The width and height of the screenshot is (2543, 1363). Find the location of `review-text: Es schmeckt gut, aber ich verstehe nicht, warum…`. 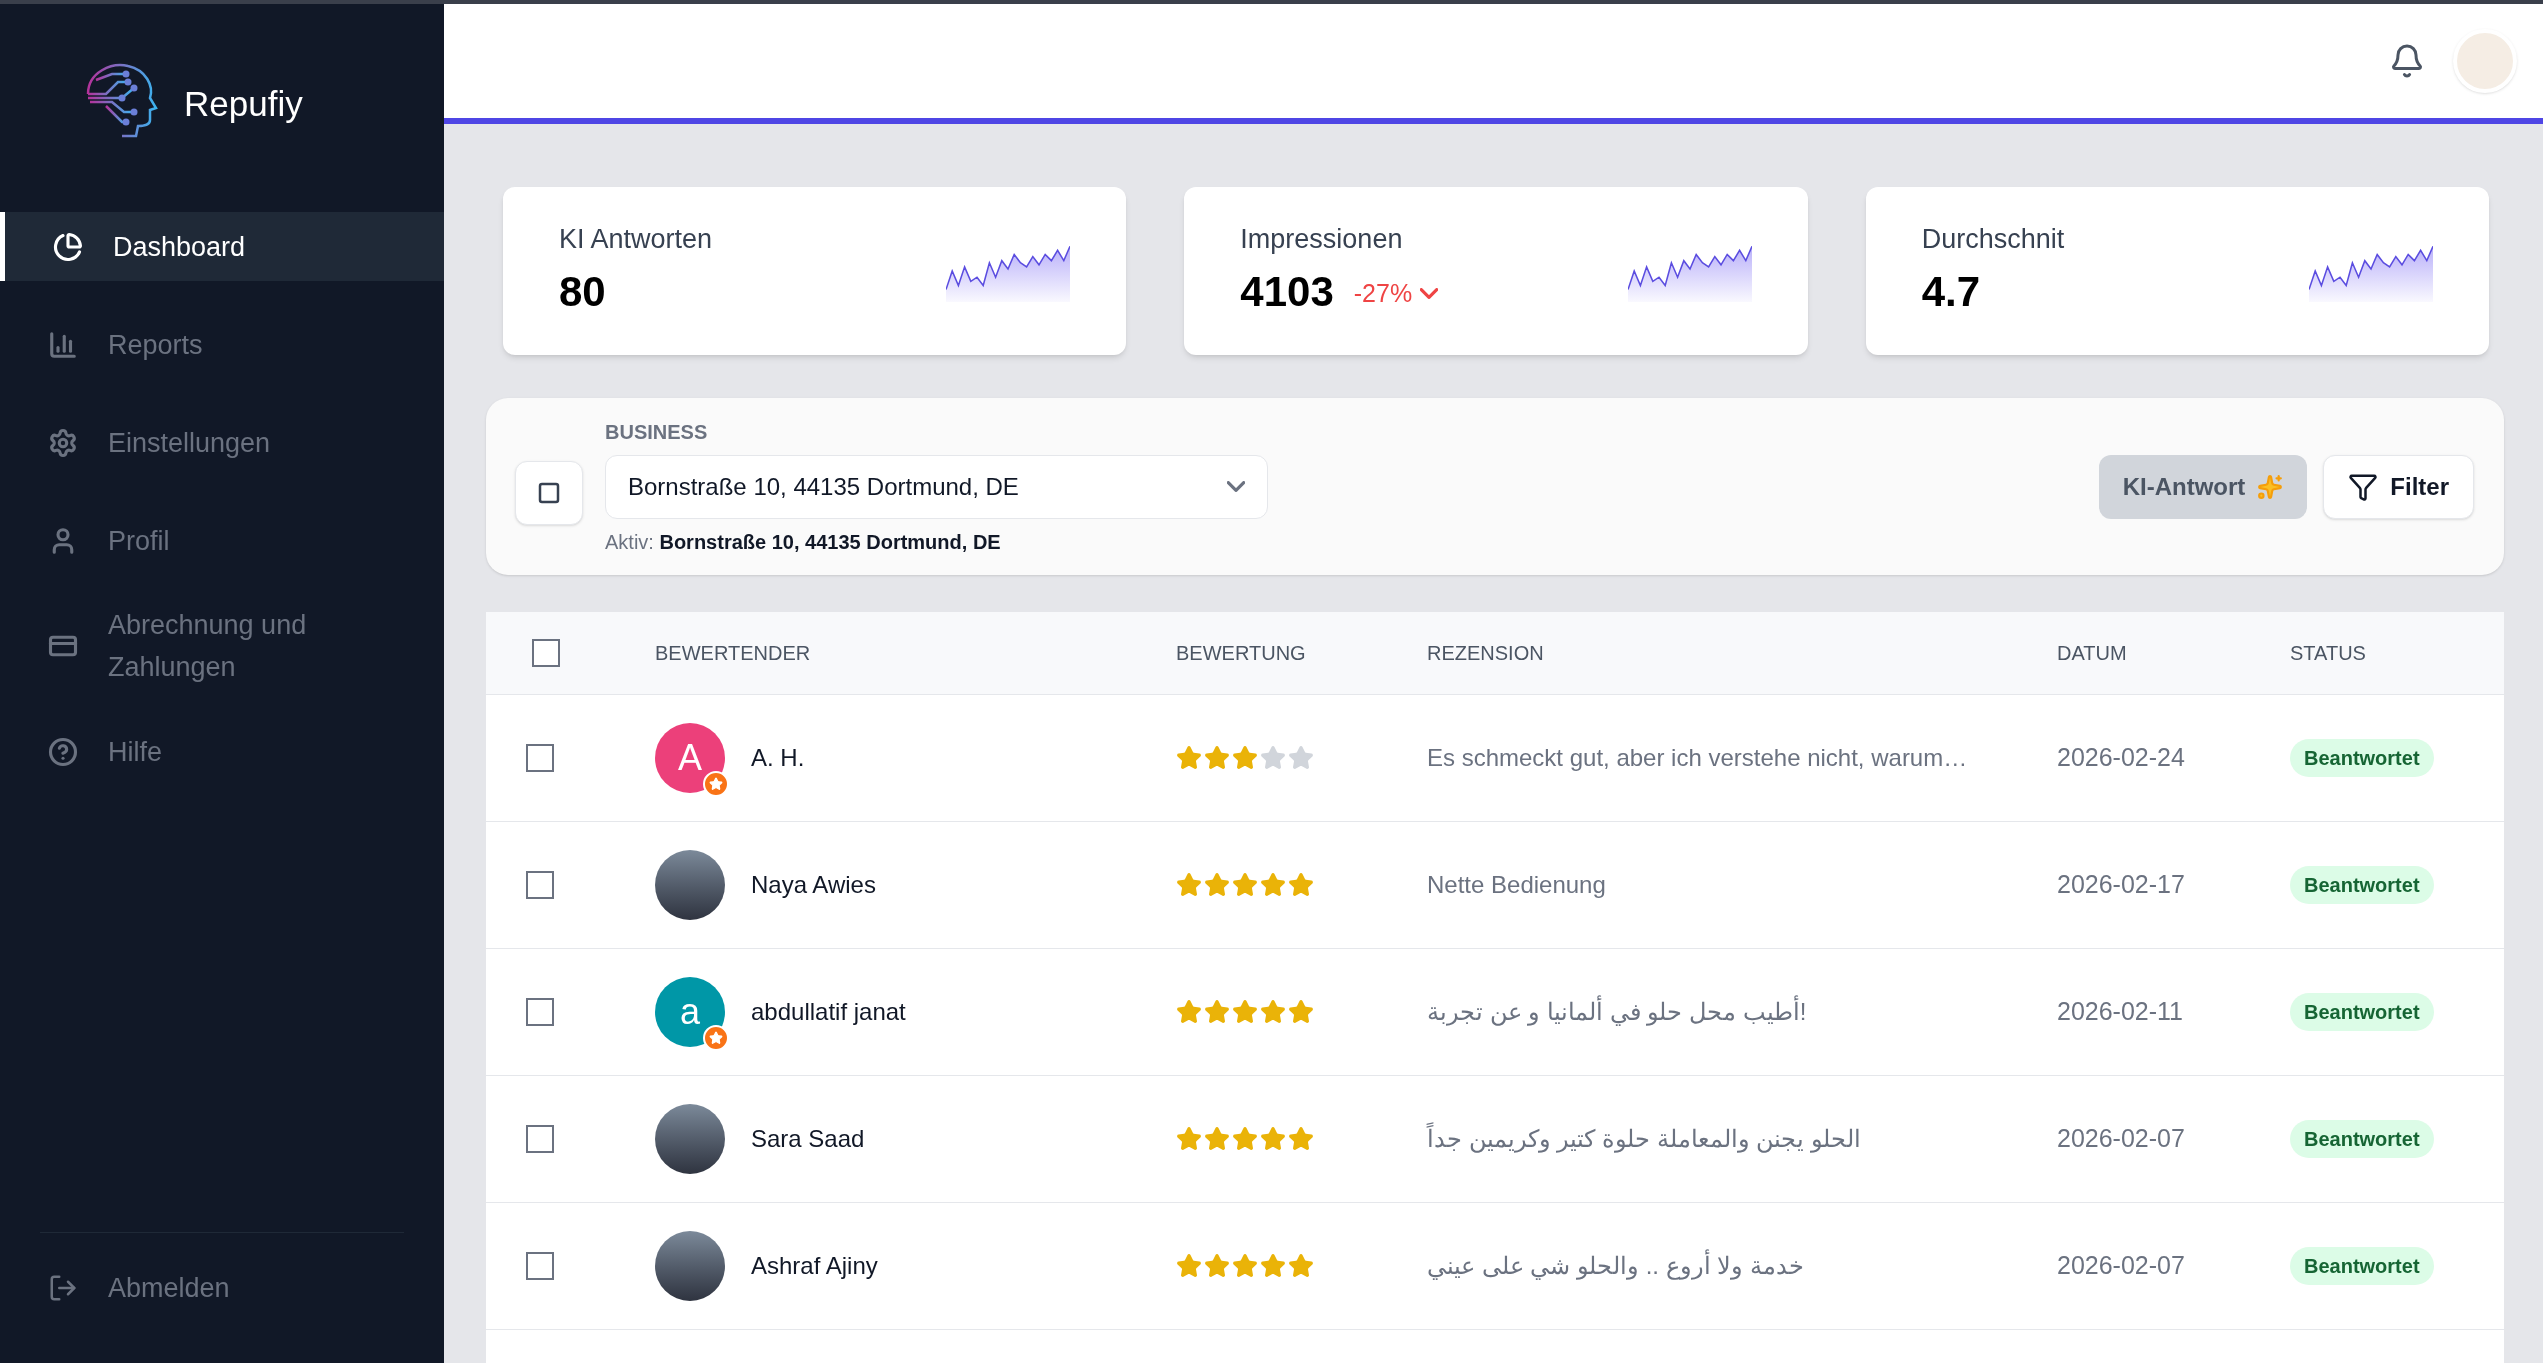

review-text: Es schmeckt gut, aber ich verstehe nicht, warum… is located at coordinates (1698, 758).